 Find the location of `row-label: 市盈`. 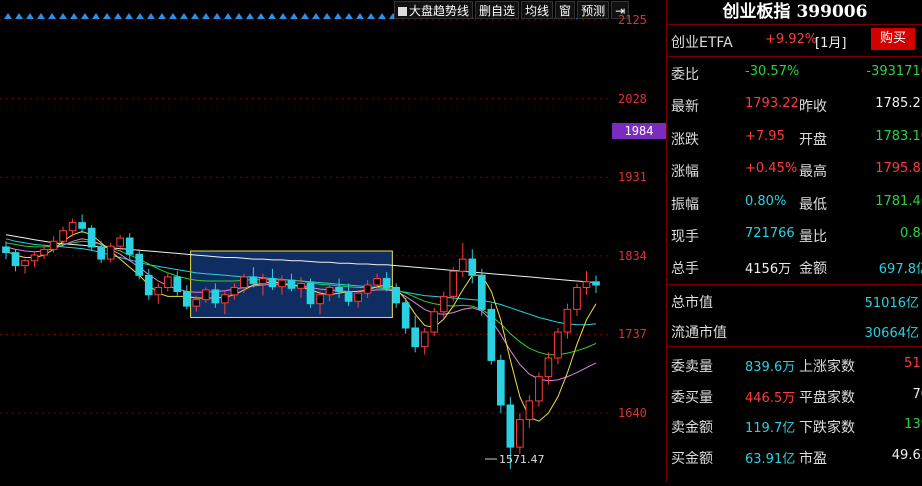

row-label: 市盈 is located at coordinates (813, 458).